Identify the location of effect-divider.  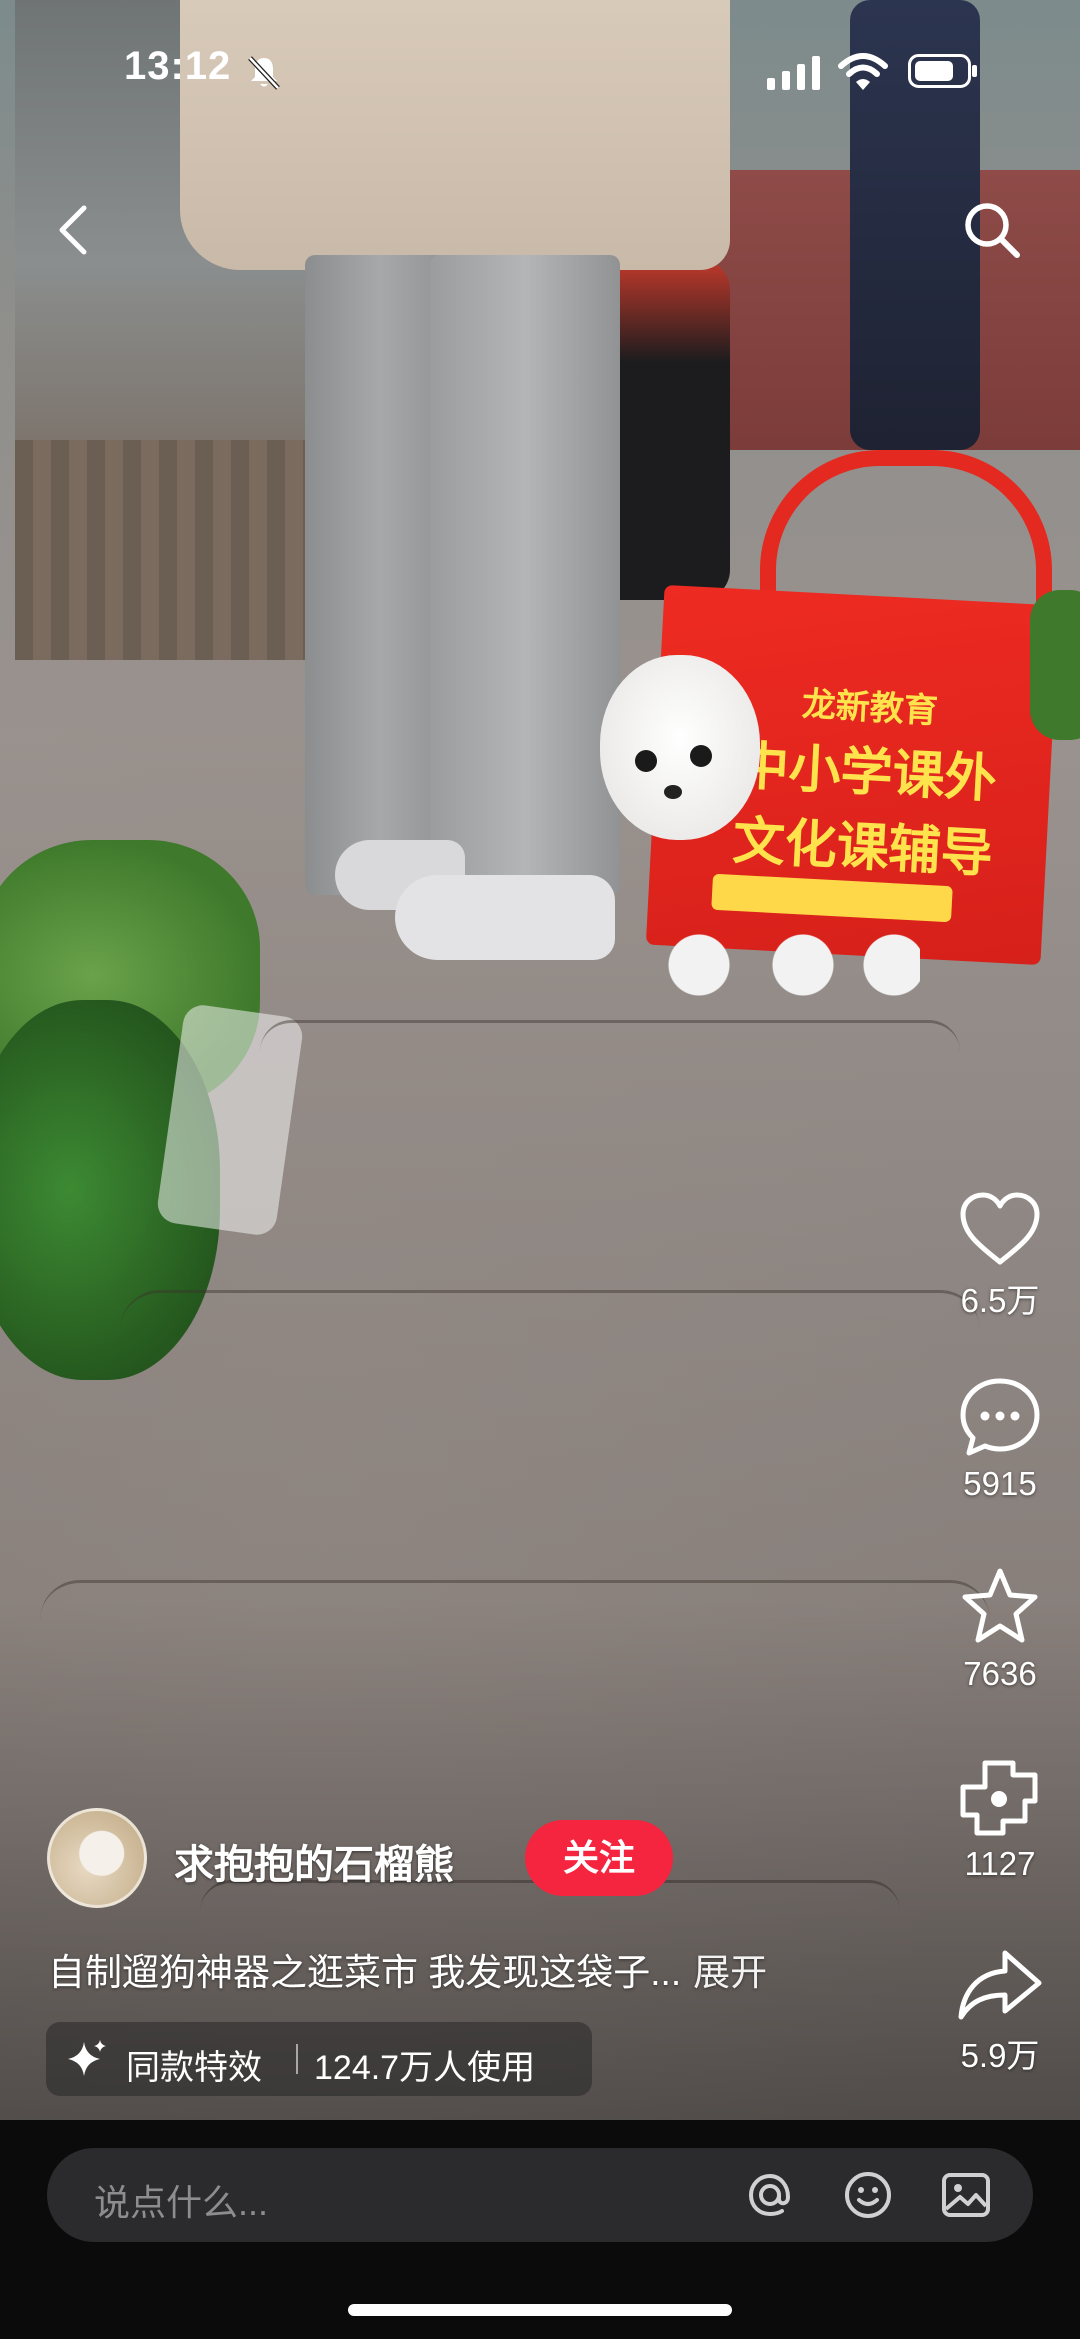
(297, 2059).